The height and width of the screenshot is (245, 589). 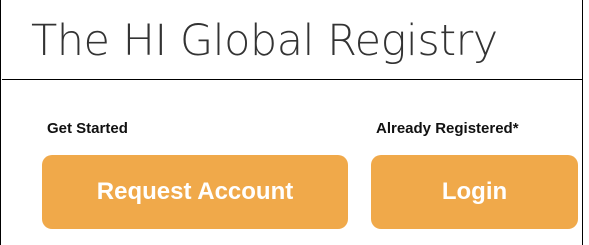 What do you see at coordinates (292, 79) in the screenshot?
I see `header-divider` at bounding box center [292, 79].